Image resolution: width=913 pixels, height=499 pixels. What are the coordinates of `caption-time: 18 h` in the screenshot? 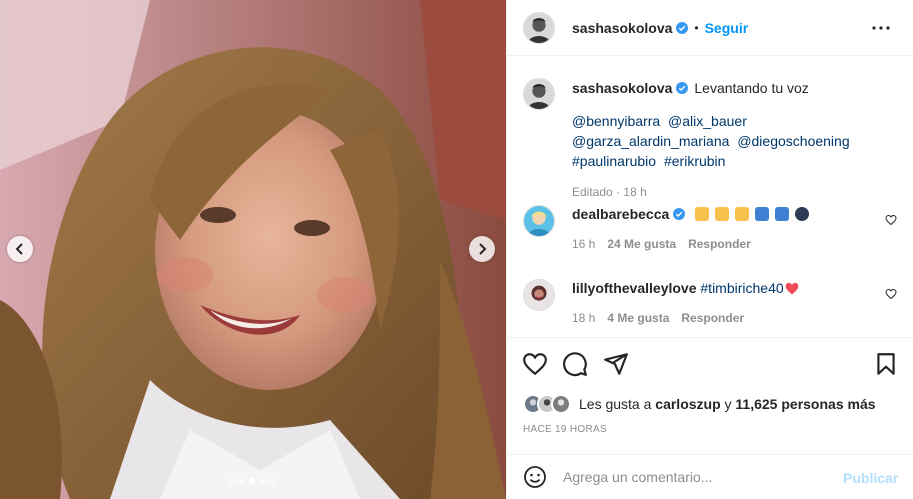 It's located at (634, 192).